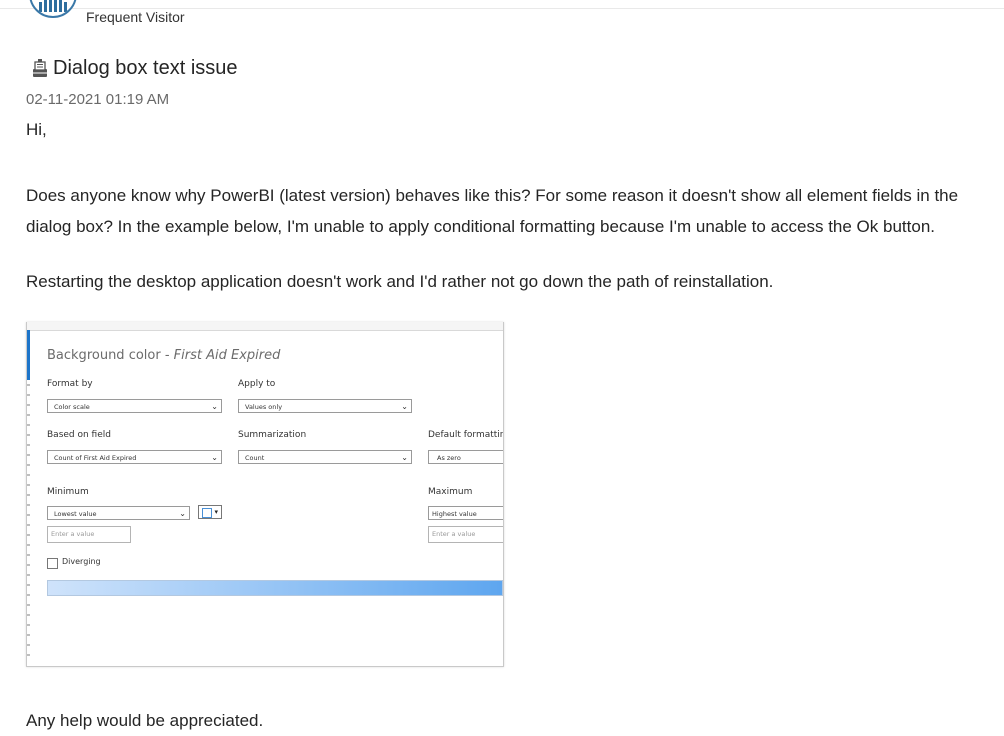 This screenshot has height=736, width=1004. I want to click on color-swatch-icon, so click(207, 513).